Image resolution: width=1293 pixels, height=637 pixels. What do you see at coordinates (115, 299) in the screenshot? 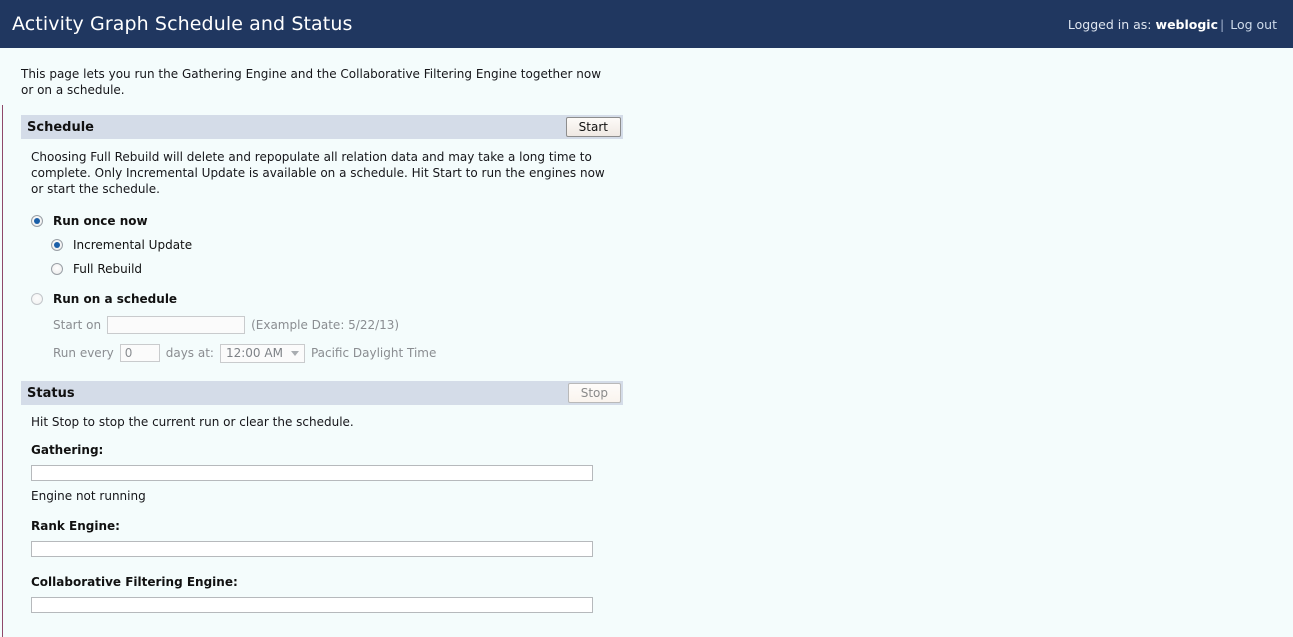
I see `radio-label-run-on-schedule: Run on a schedule` at bounding box center [115, 299].